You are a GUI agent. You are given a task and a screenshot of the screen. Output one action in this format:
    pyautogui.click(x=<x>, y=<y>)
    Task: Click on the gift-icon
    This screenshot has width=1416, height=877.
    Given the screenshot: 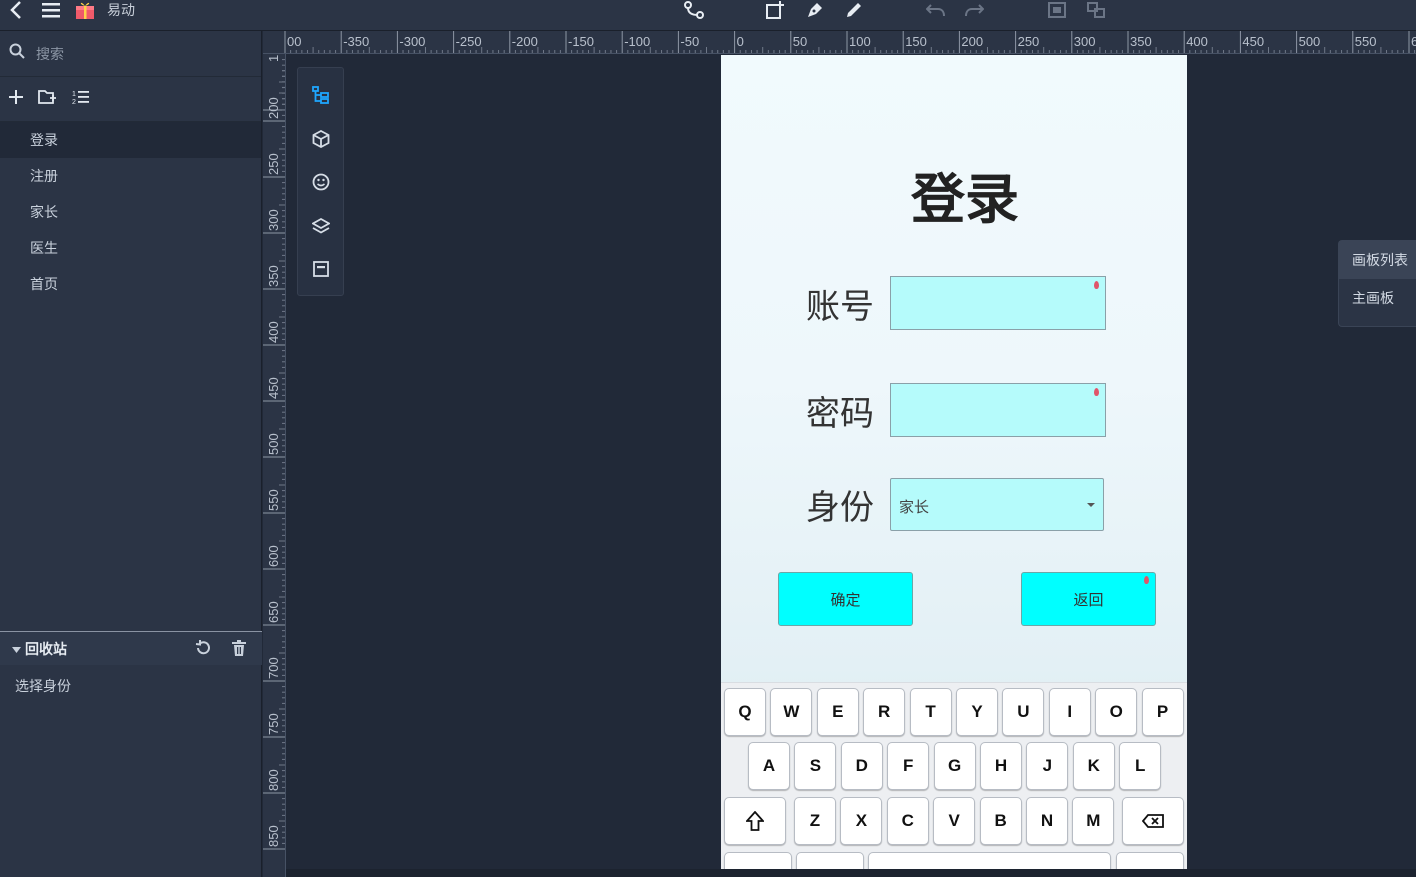 What is the action you would take?
    pyautogui.click(x=85, y=10)
    